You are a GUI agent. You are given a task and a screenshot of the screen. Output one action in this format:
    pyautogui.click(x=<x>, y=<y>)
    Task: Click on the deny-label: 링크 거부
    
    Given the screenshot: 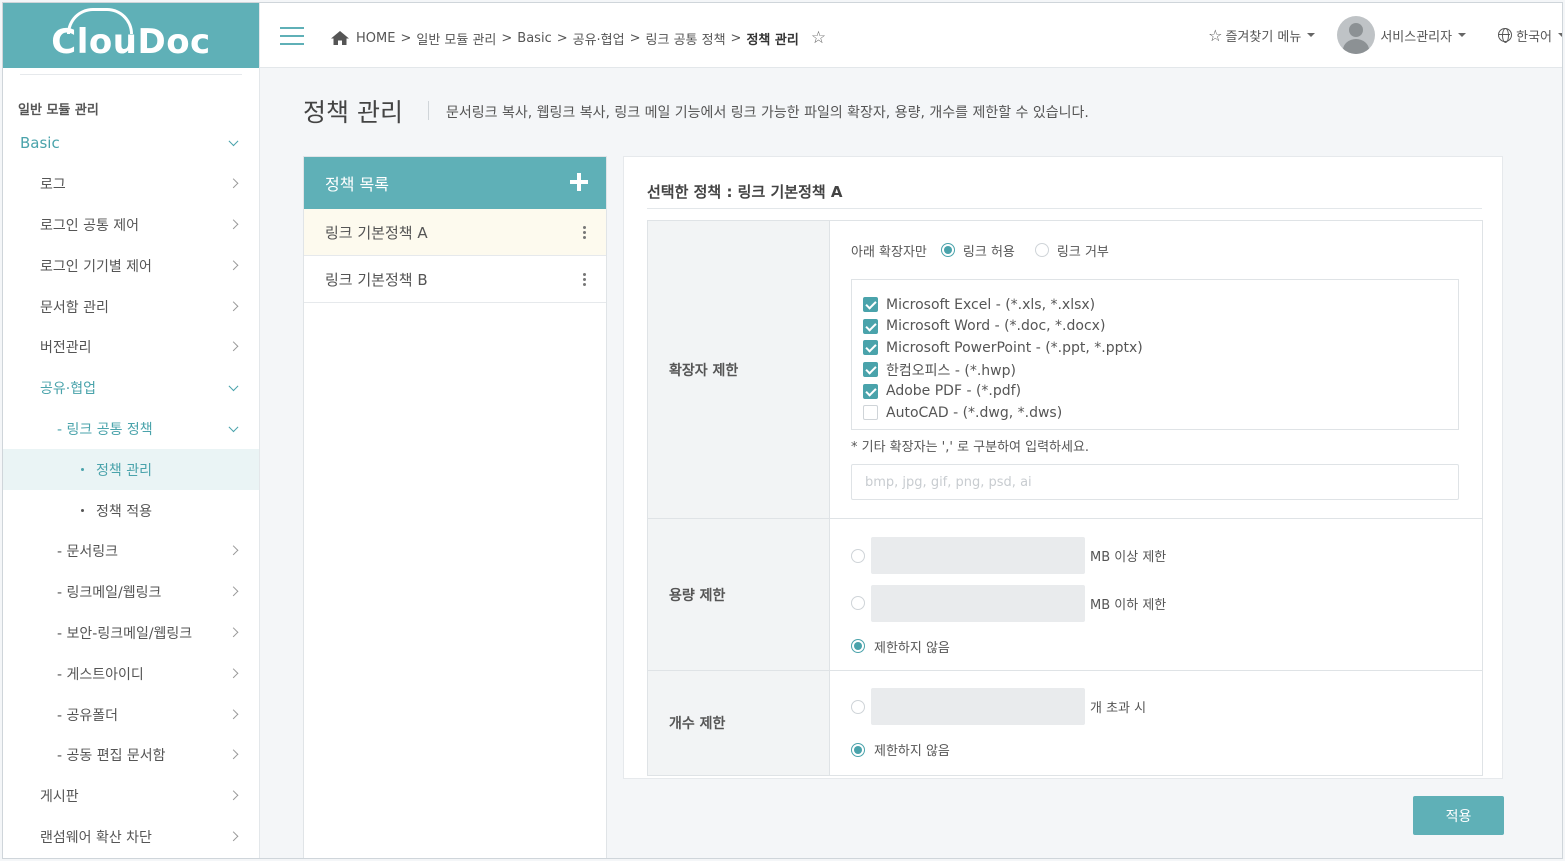 What is the action you would take?
    pyautogui.click(x=1082, y=252)
    